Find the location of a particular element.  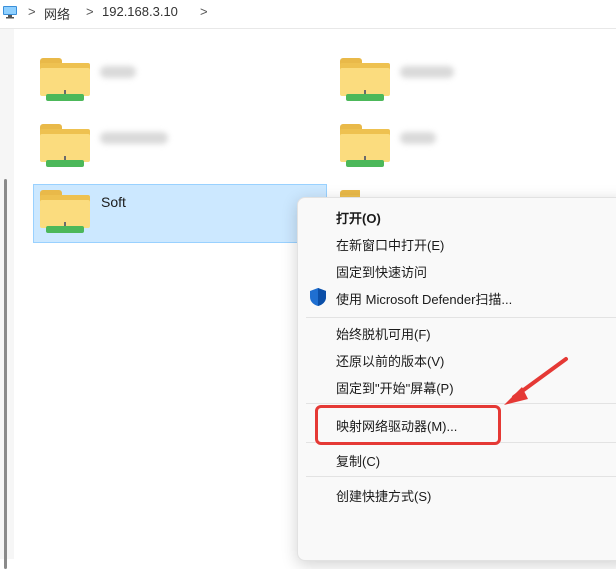

menu-item-restore-previous: 还原以前的版本(V) is located at coordinates (390, 360).